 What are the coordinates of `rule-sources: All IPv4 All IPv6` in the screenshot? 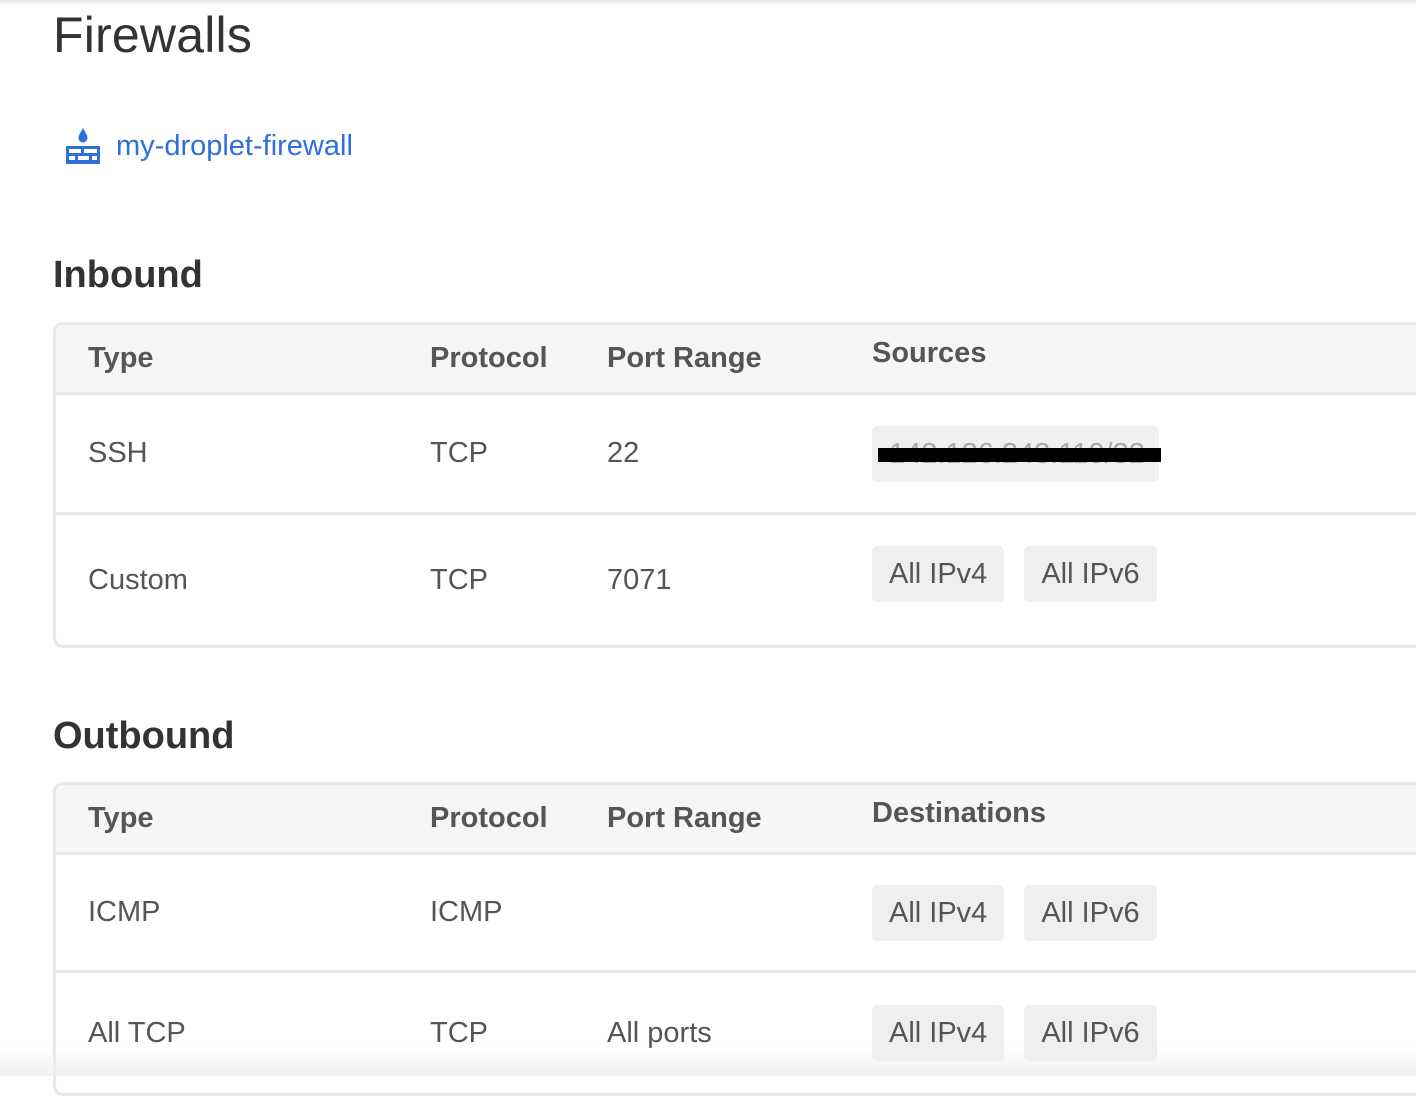 It's located at (1014, 574).